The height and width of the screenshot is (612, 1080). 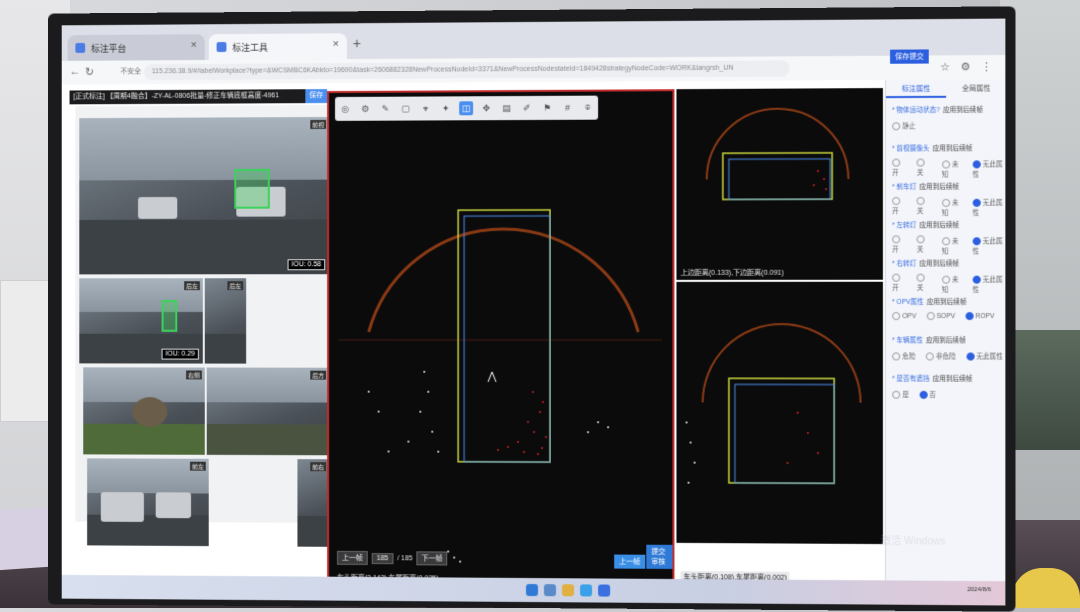 What do you see at coordinates (965, 66) in the screenshot?
I see `extensions-icon: ⚙` at bounding box center [965, 66].